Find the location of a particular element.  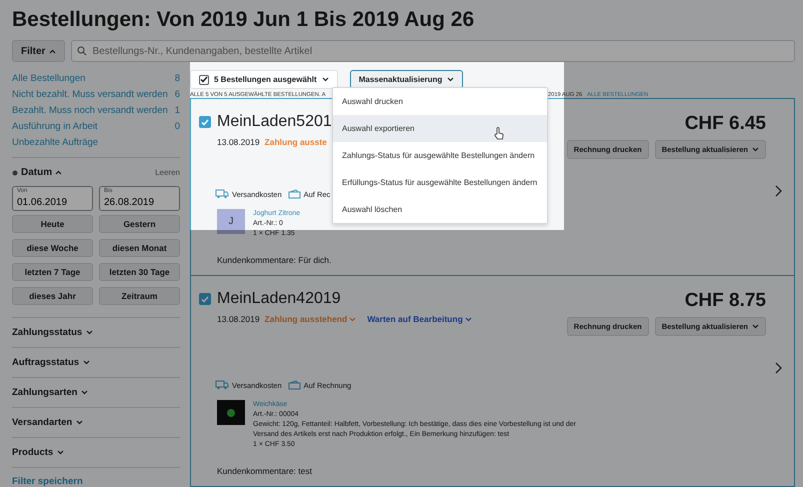

filter-button: Filter is located at coordinates (39, 51).